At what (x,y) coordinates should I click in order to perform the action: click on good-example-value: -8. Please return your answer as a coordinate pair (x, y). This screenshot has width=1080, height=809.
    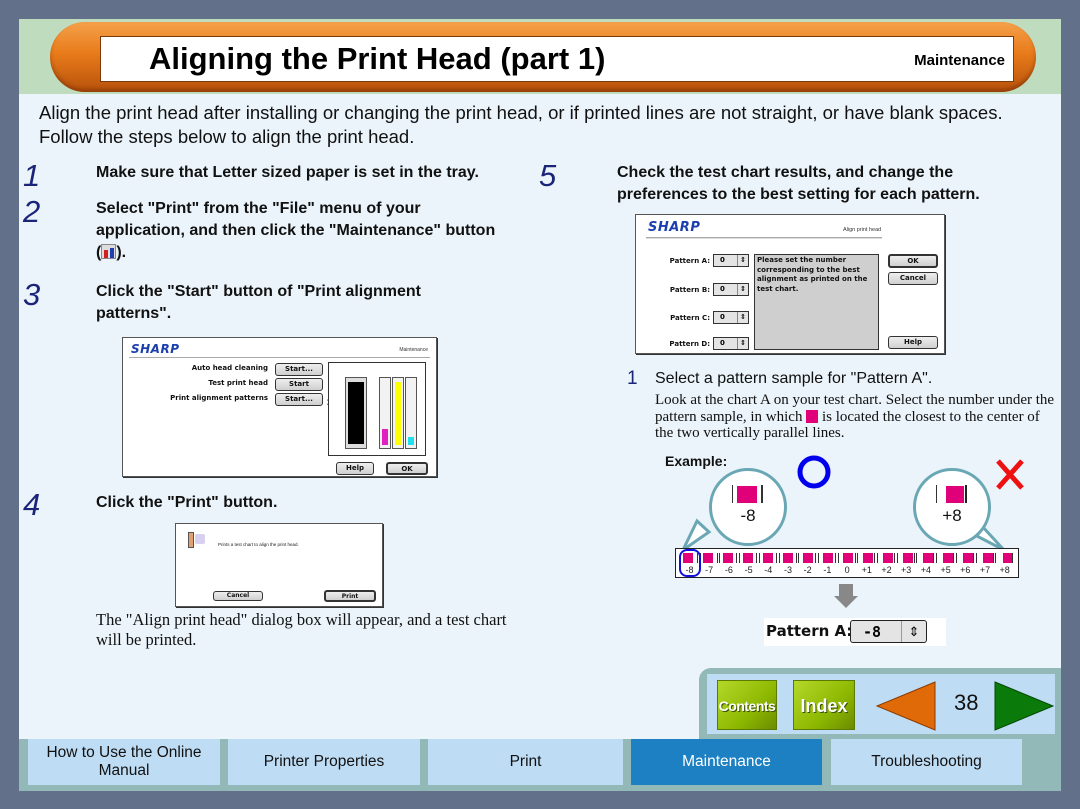
    Looking at the image, I should click on (748, 515).